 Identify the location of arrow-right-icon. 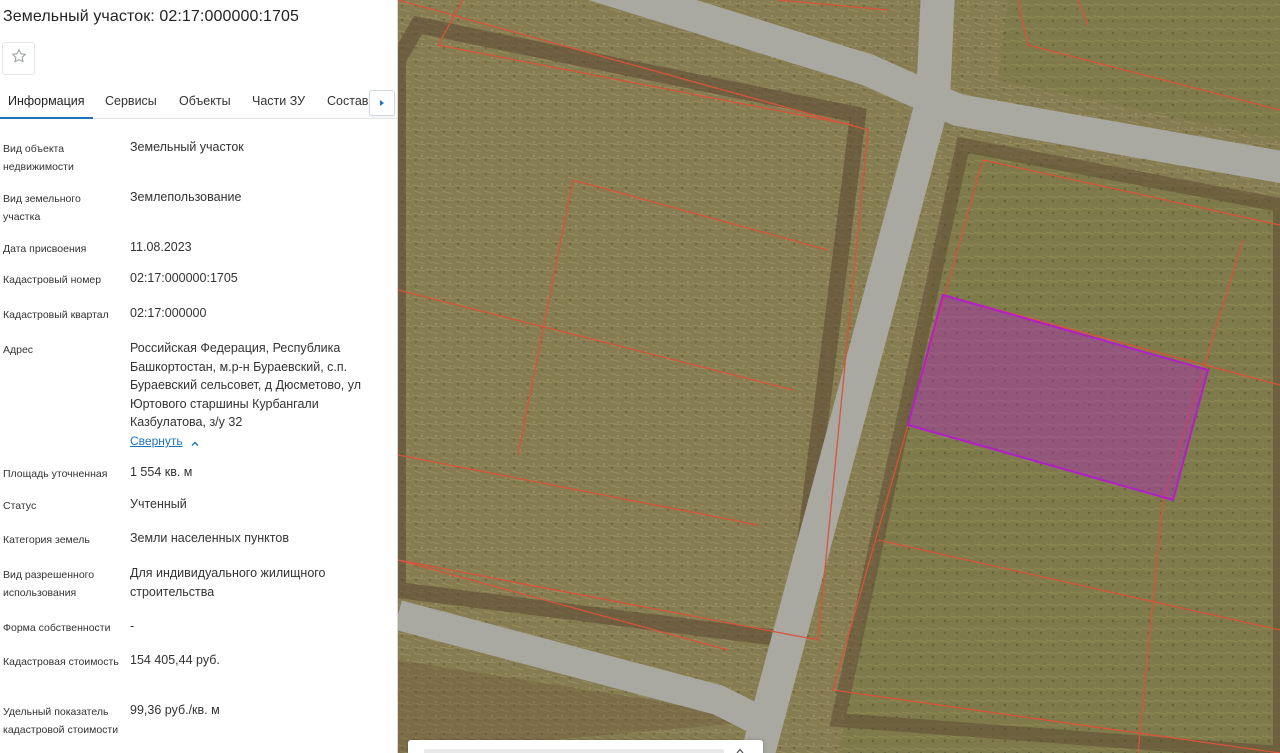
(382, 103).